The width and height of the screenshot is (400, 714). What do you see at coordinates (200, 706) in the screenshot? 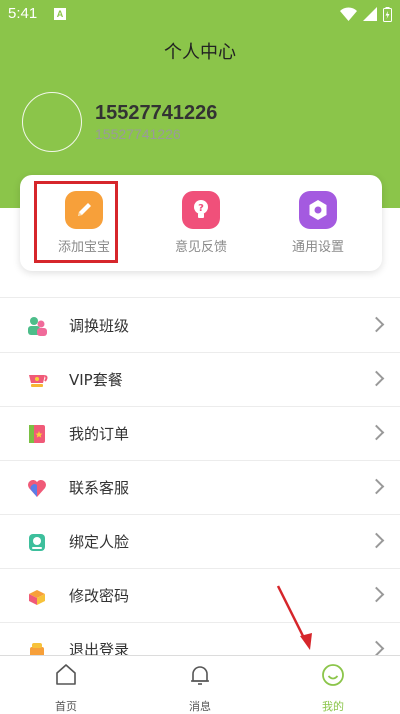
I see `nav-messages-label: 消息` at bounding box center [200, 706].